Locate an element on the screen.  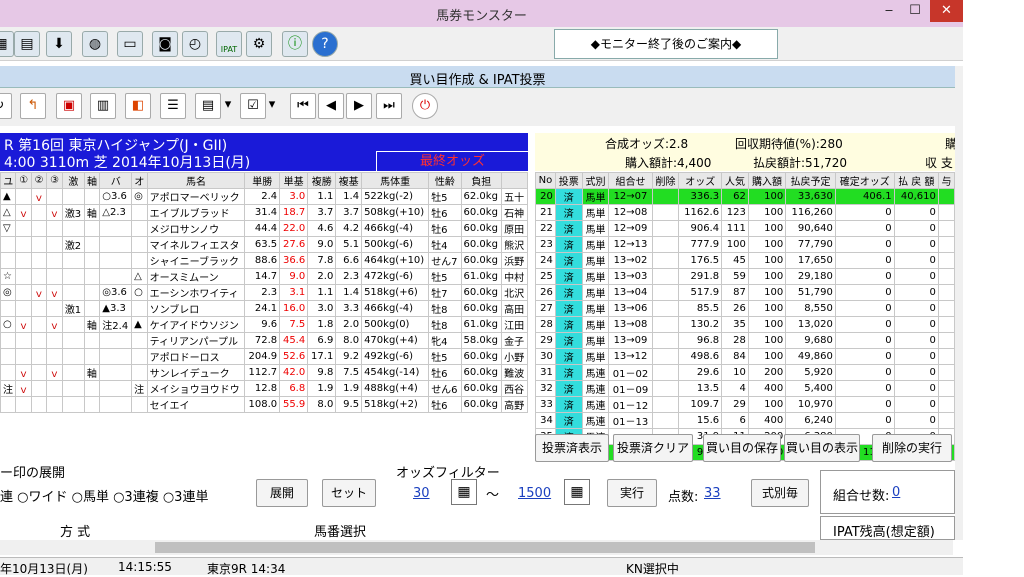
horse-col-header: 激 is located at coordinates (73, 180).